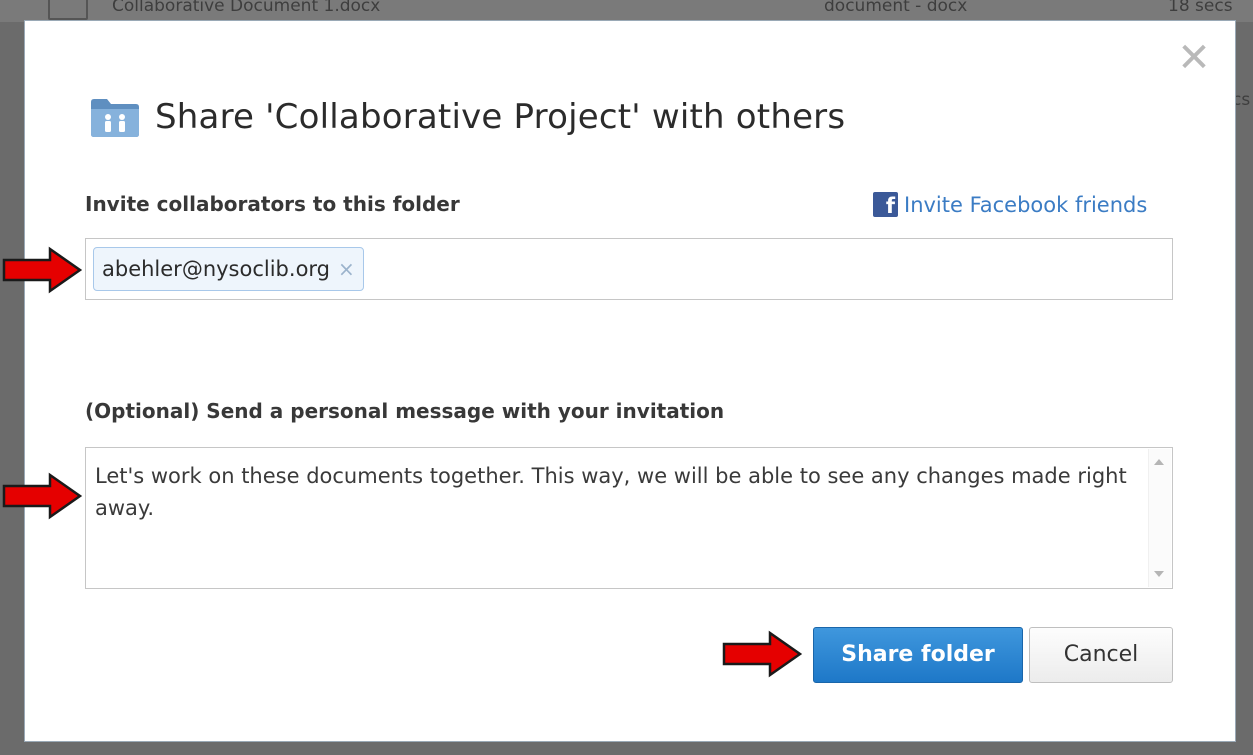 This screenshot has height=755, width=1253. I want to click on scroll-up-icon, so click(1159, 462).